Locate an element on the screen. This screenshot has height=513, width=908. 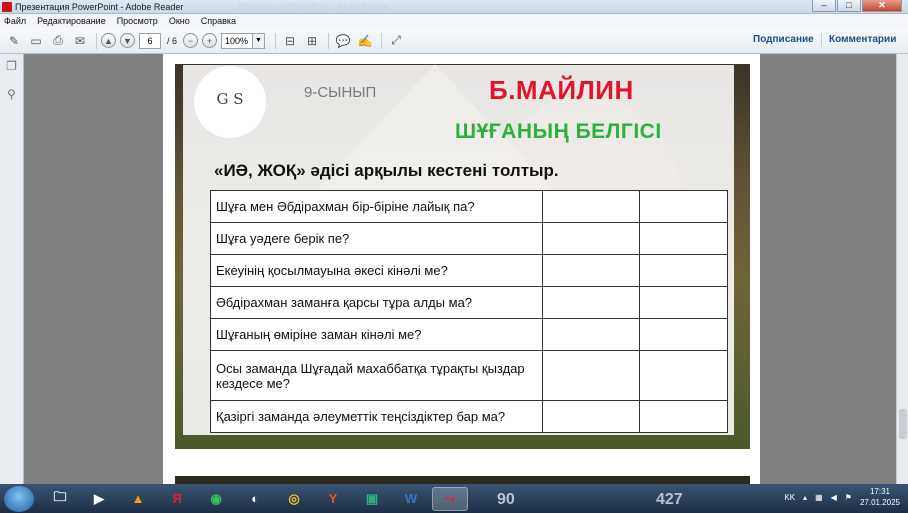
minimize-button: – is located at coordinates (824, 6).